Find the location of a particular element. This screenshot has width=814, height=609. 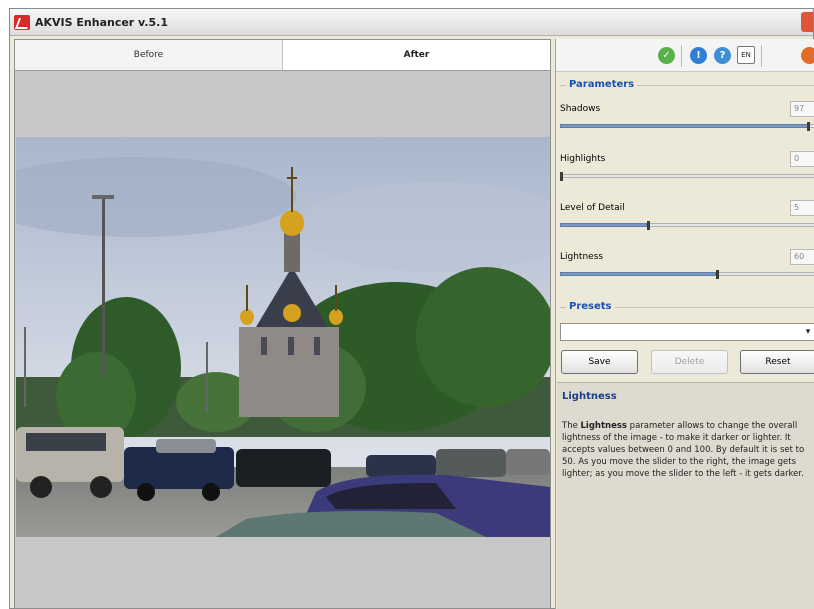

preset-dropdown: ▾ is located at coordinates (687, 332).